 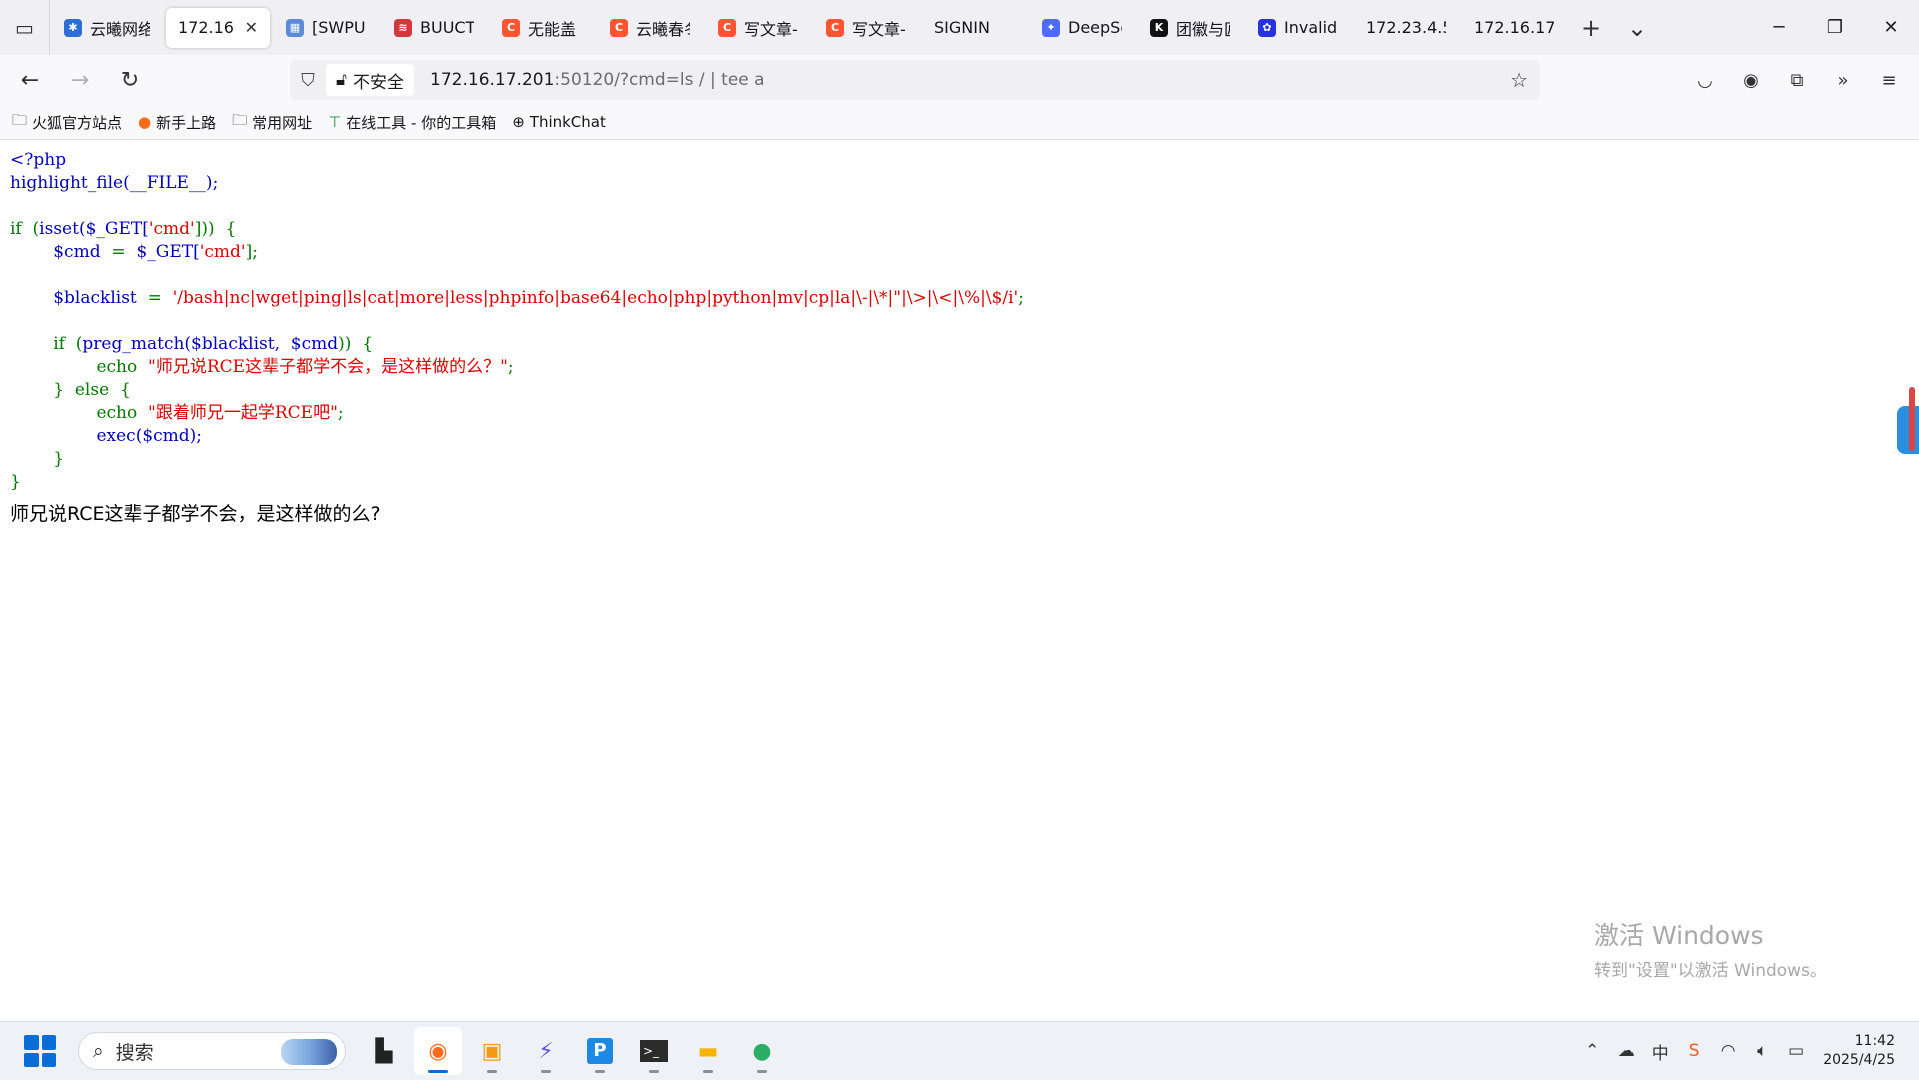 I want to click on tab-label: Invalid, so click(x=1311, y=27).